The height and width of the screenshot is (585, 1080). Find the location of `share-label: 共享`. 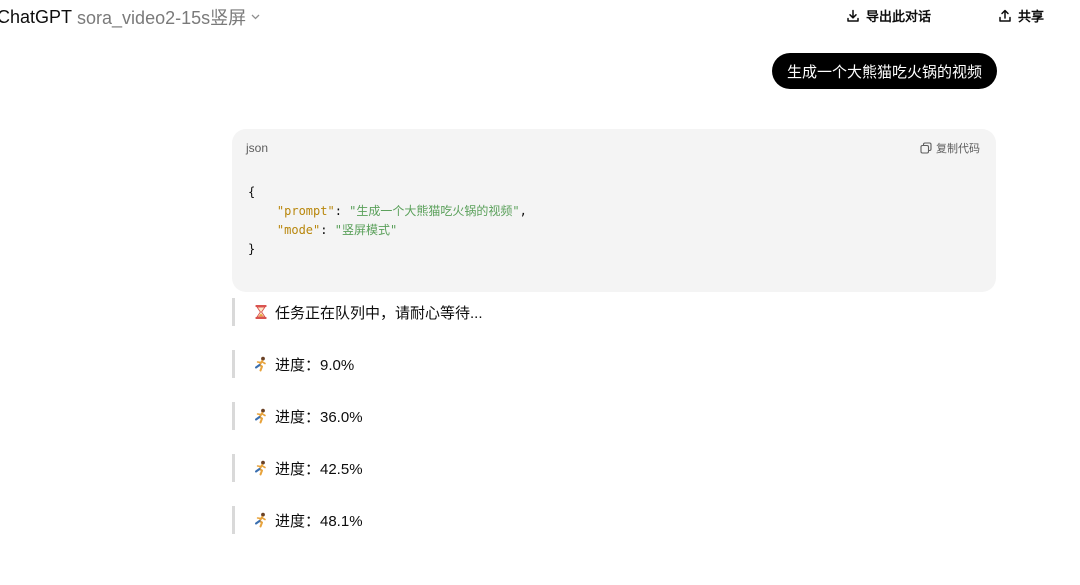

share-label: 共享 is located at coordinates (1031, 16).